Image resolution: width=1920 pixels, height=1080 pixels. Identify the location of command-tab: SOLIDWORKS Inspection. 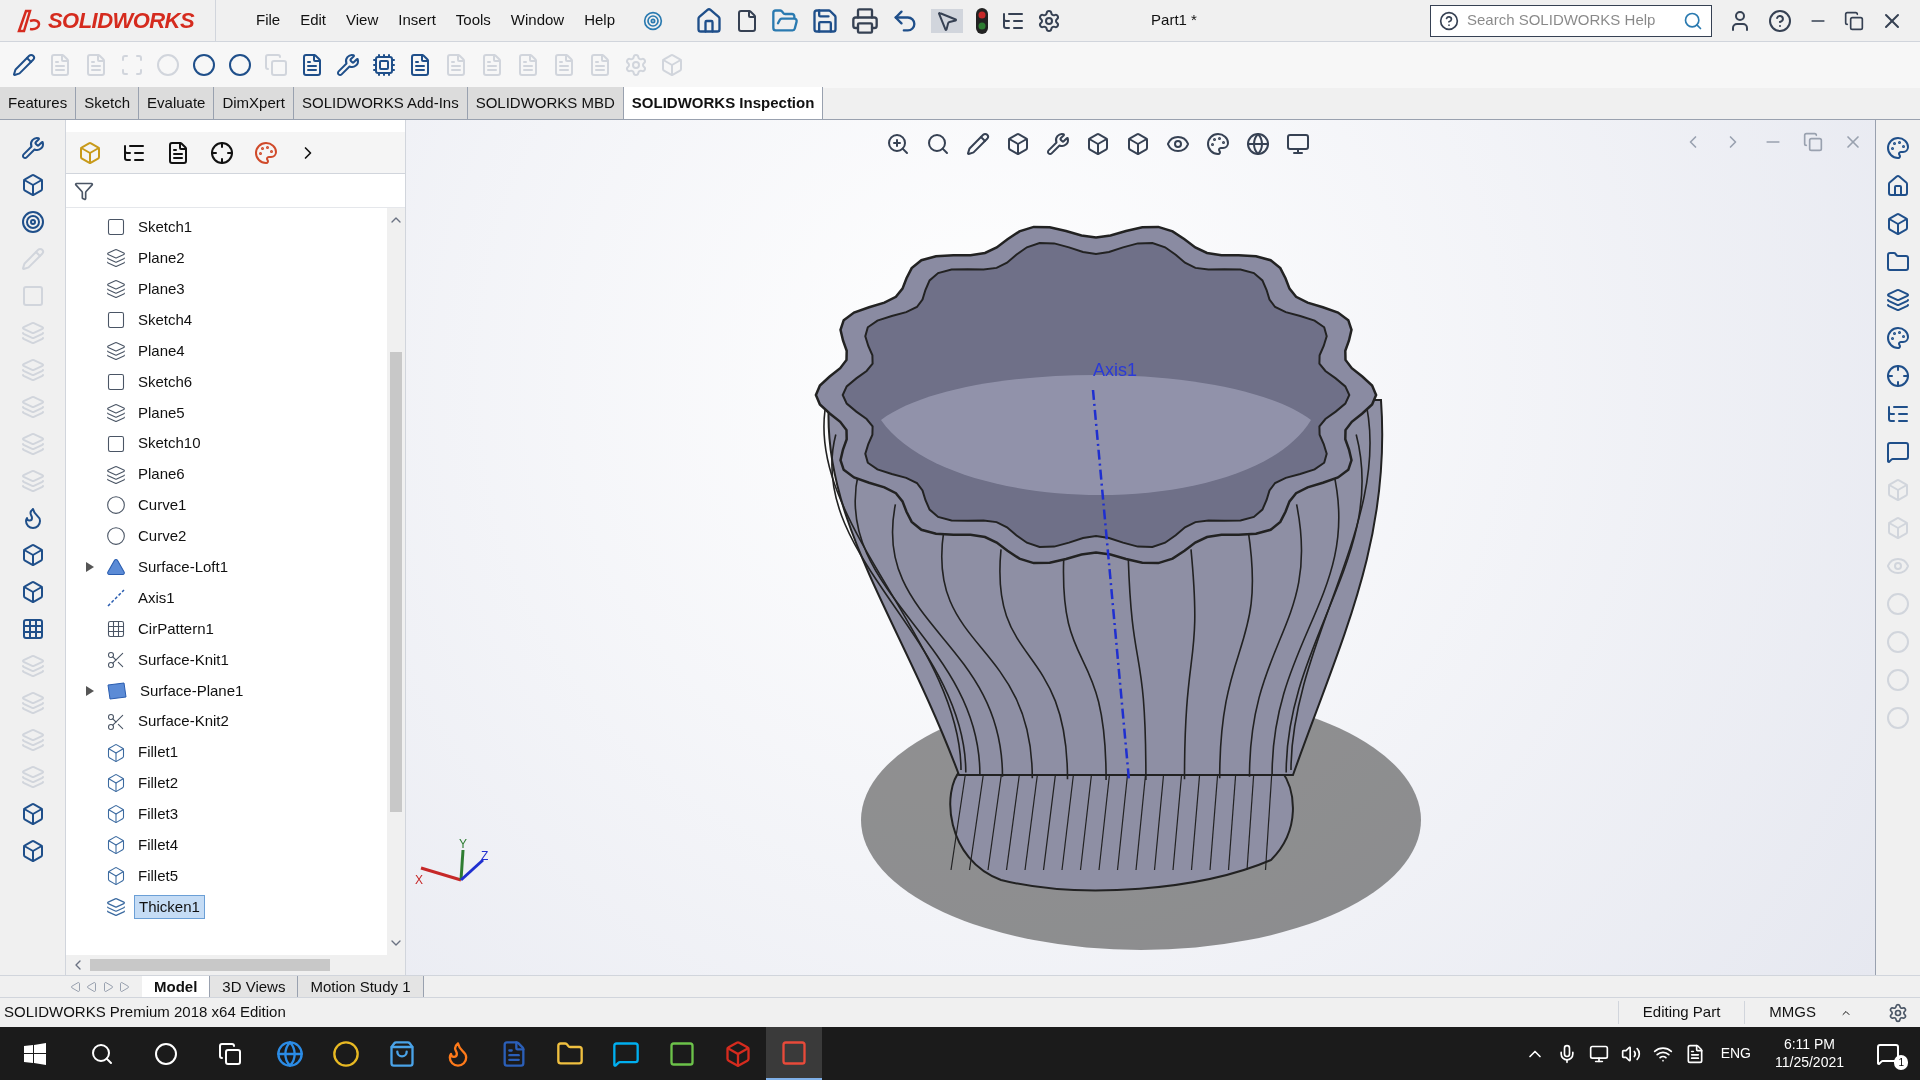
(723, 103).